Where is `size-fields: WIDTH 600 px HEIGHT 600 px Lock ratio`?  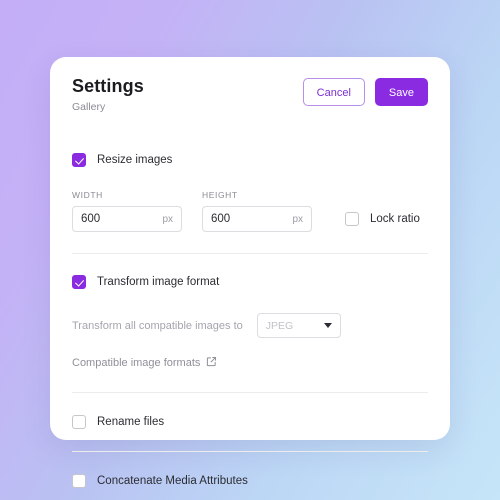
size-fields: WIDTH 600 px HEIGHT 600 px Lock ratio is located at coordinates (250, 211).